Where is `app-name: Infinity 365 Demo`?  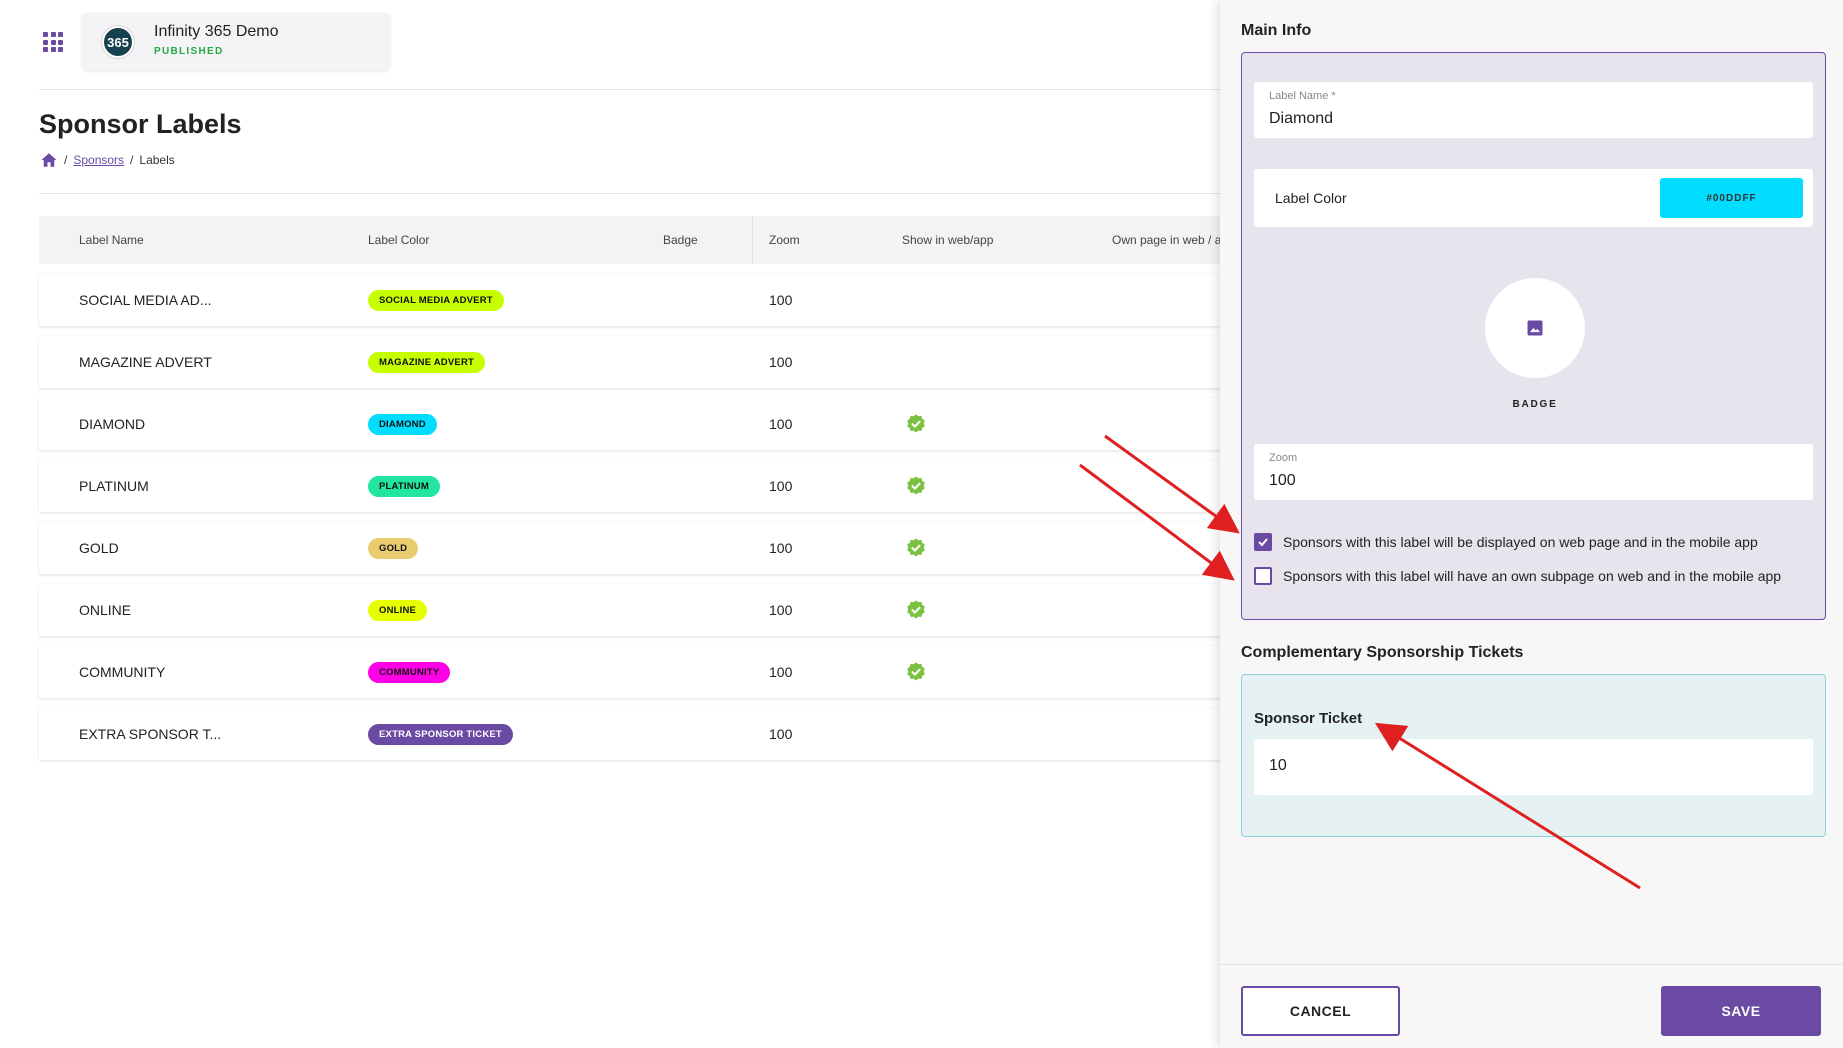
app-name: Infinity 365 Demo is located at coordinates (216, 31).